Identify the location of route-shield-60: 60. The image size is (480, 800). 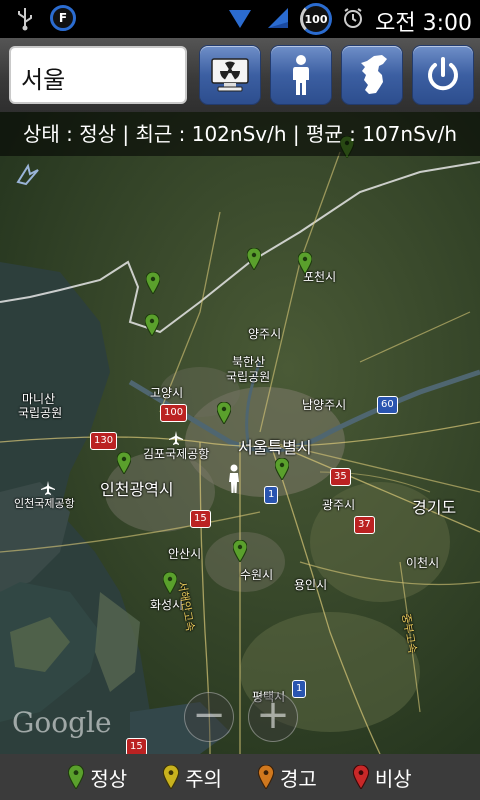
(387, 405).